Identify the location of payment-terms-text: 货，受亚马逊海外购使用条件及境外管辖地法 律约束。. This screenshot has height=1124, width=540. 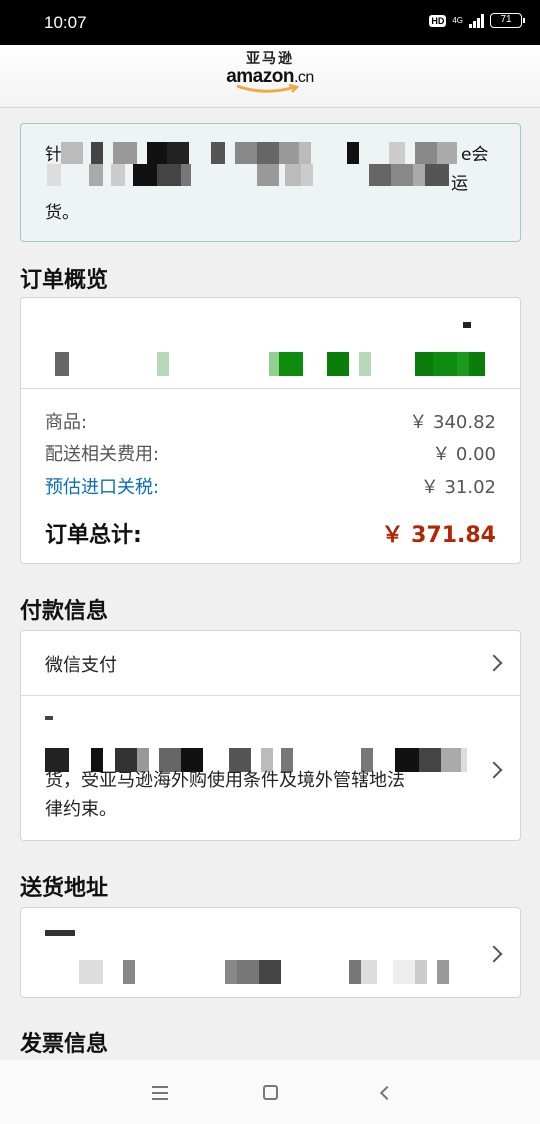
(258, 795).